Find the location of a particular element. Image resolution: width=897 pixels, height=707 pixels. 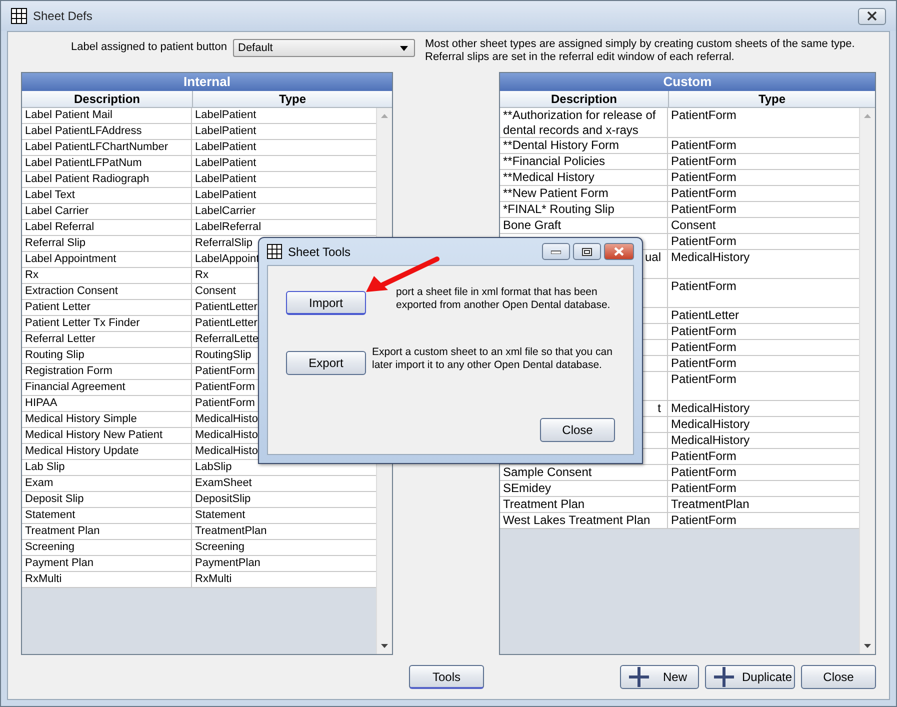

grid-title: Custom is located at coordinates (687, 82).